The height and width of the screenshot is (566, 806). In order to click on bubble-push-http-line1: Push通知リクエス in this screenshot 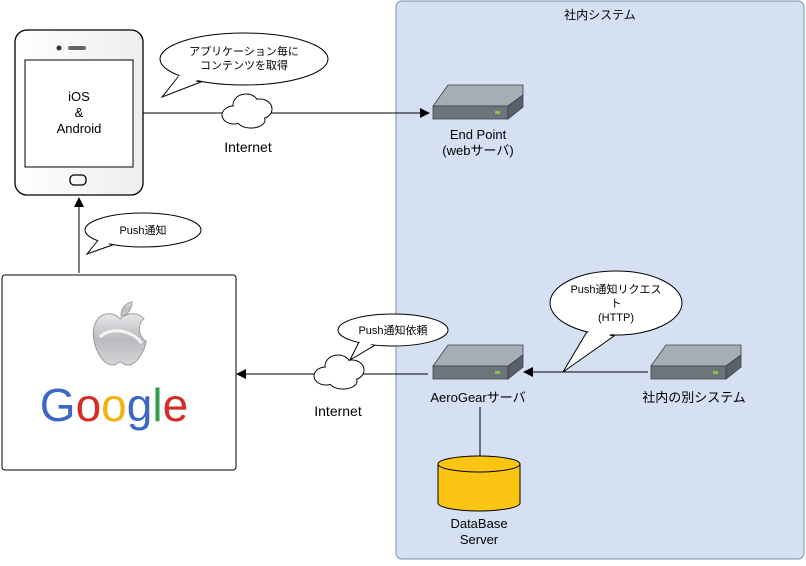, I will do `click(615, 289)`.